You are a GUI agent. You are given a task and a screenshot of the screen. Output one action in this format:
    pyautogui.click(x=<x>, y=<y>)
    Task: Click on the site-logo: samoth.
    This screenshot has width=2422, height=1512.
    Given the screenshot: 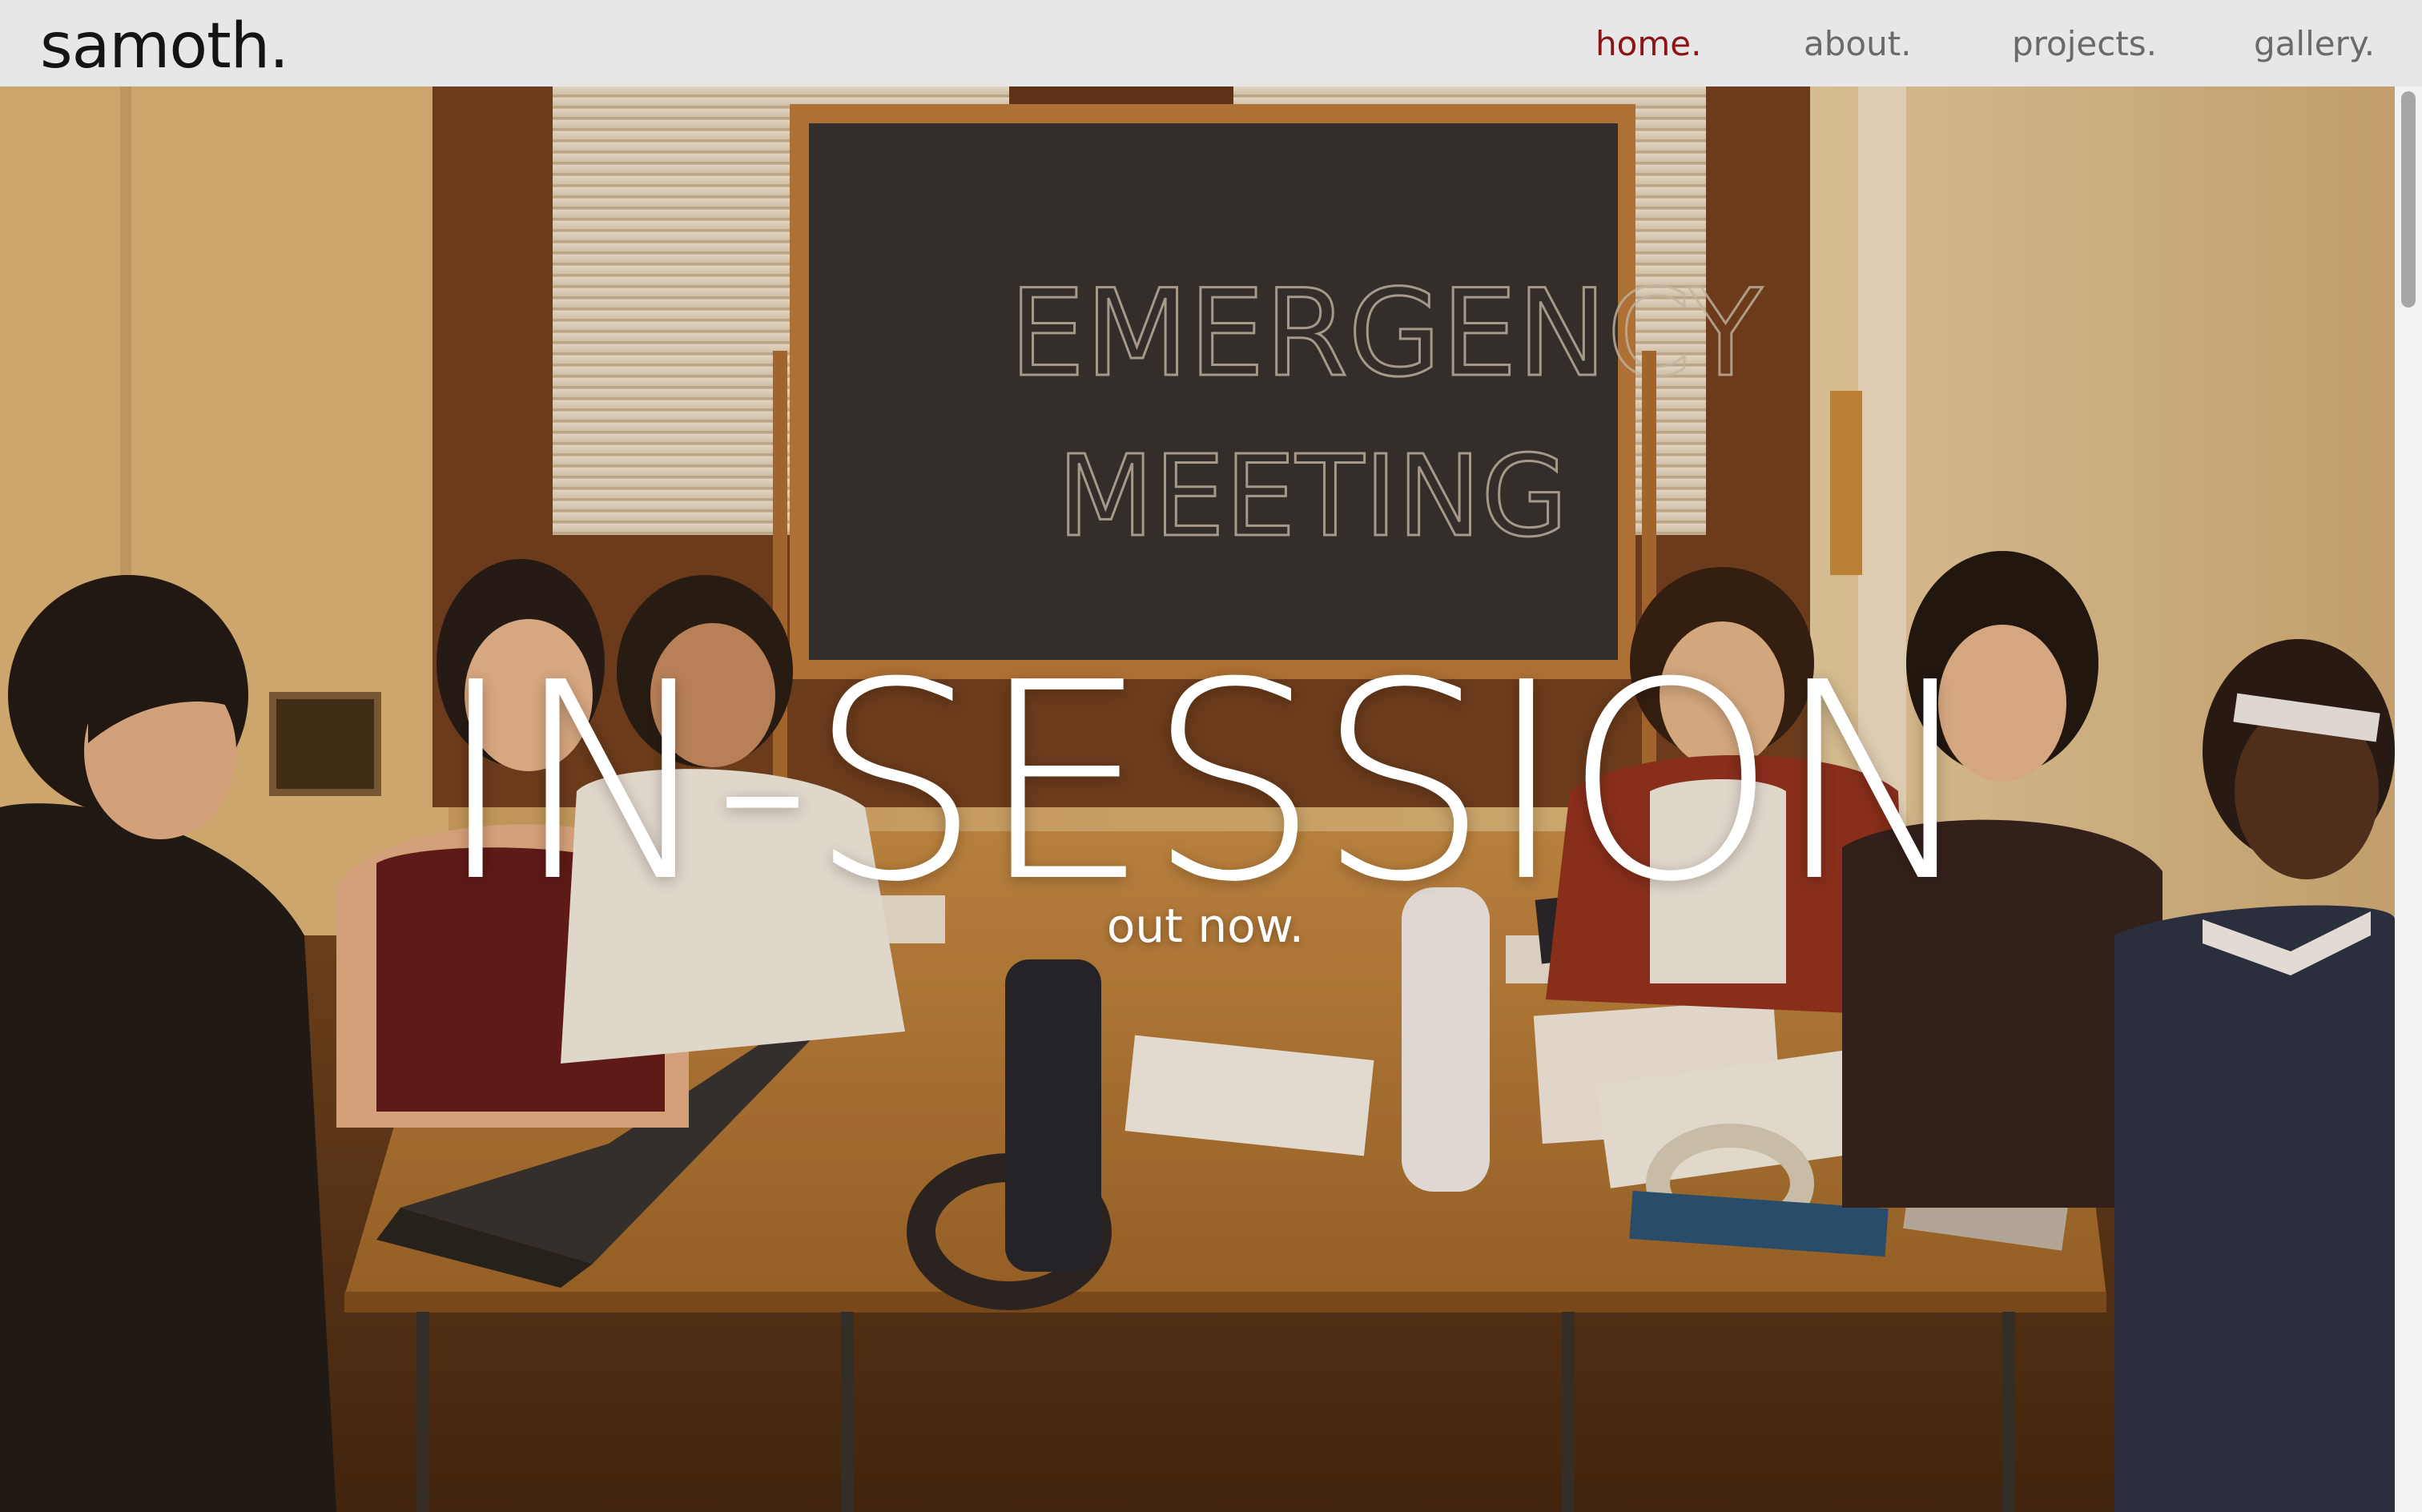 What is the action you would take?
    pyautogui.click(x=164, y=46)
    